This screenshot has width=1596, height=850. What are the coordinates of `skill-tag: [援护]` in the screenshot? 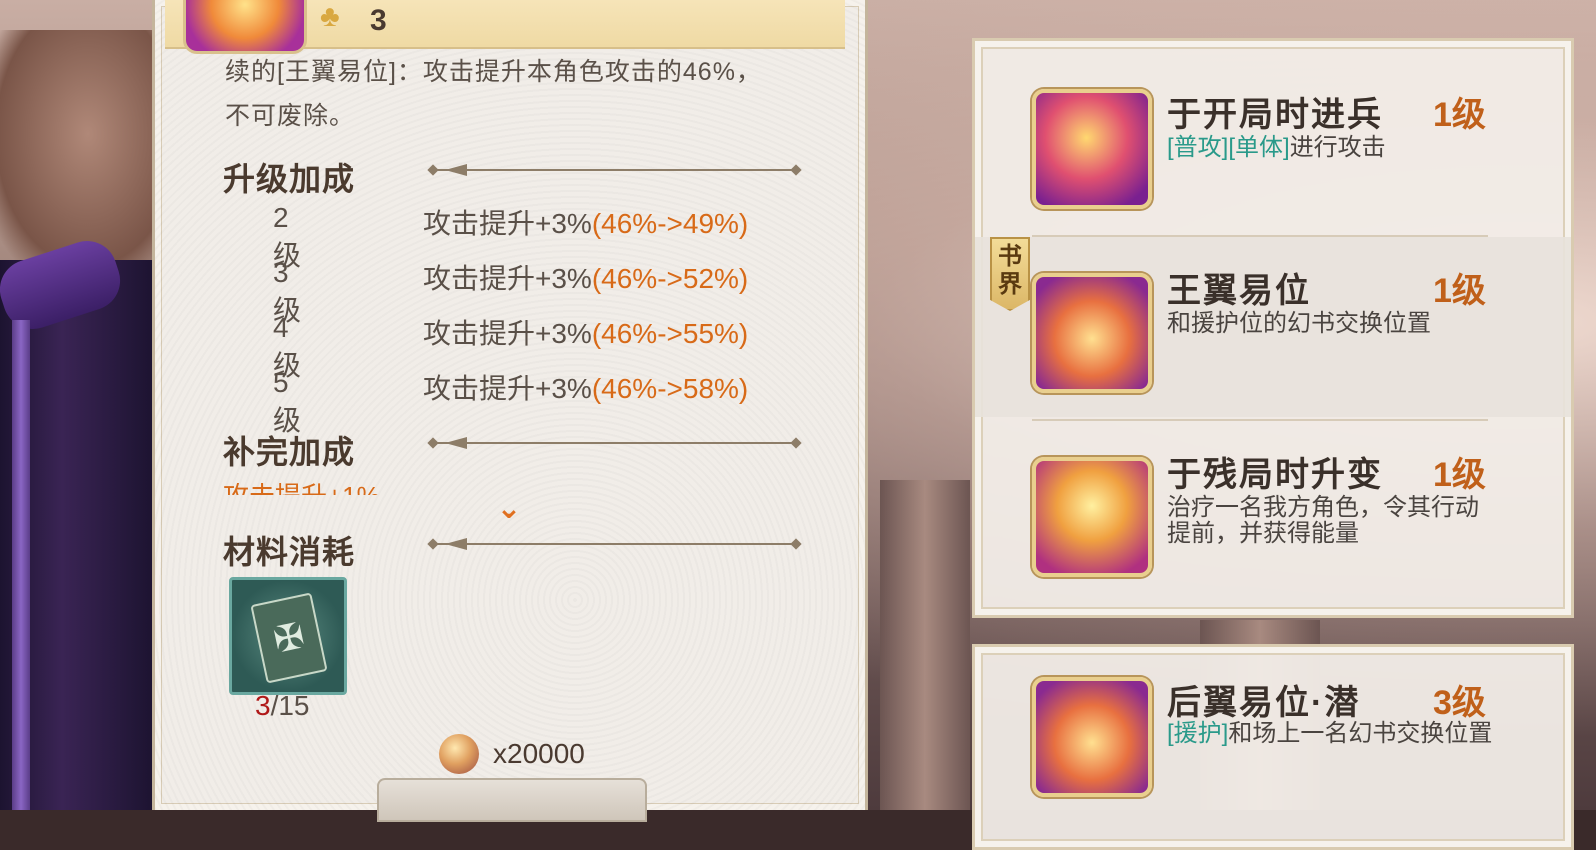 It's located at (1198, 733).